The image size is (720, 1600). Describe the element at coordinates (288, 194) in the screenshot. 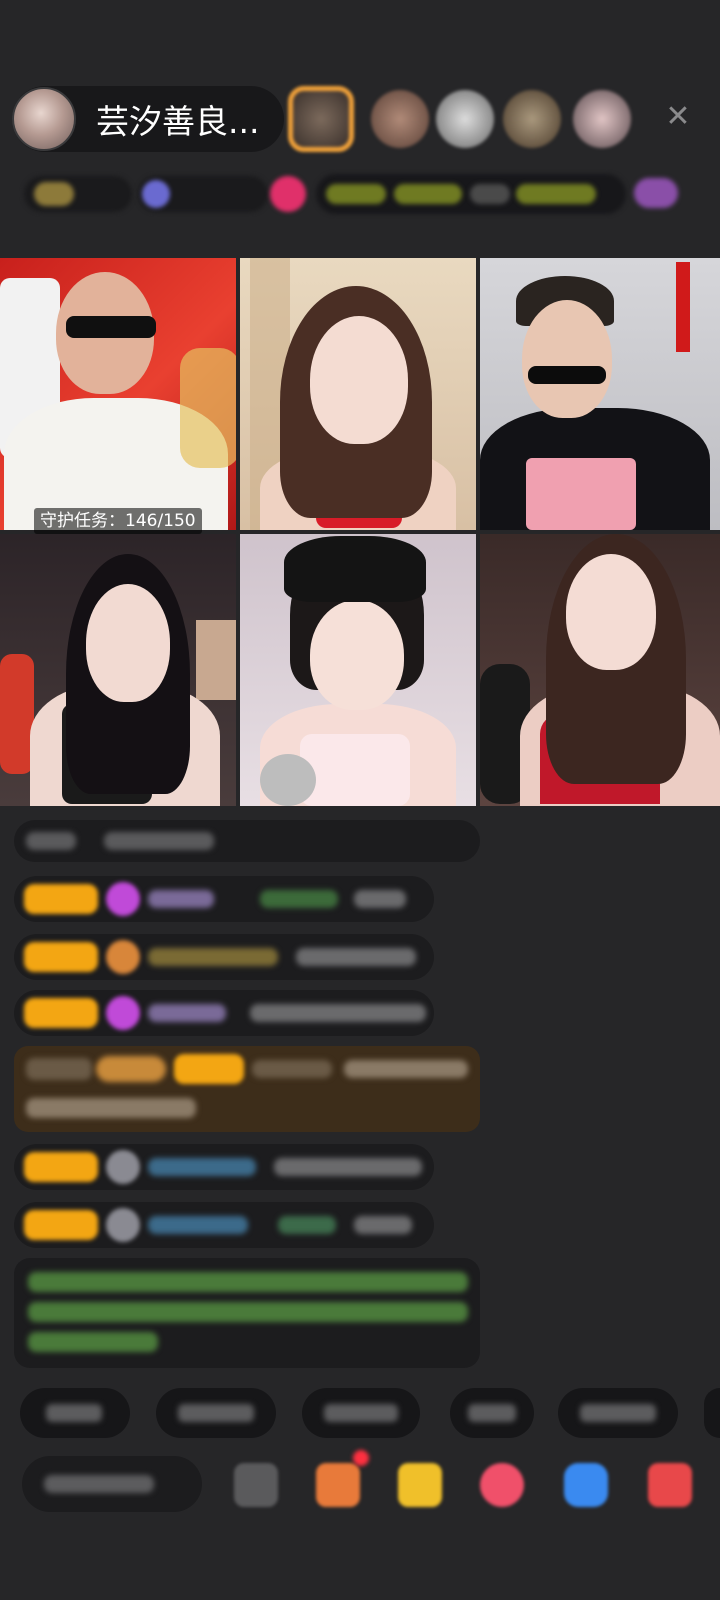

I see `hot-icon` at that location.